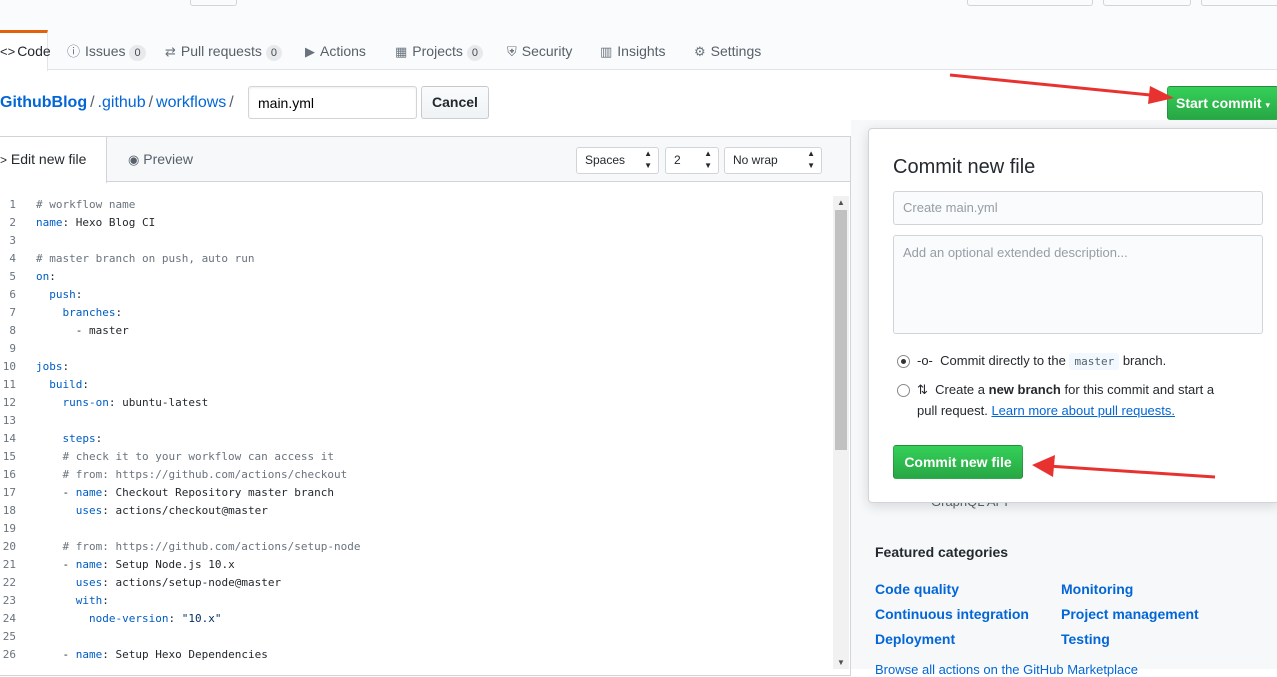  I want to click on annotation-arrow-start-commit, so click(1061, 88).